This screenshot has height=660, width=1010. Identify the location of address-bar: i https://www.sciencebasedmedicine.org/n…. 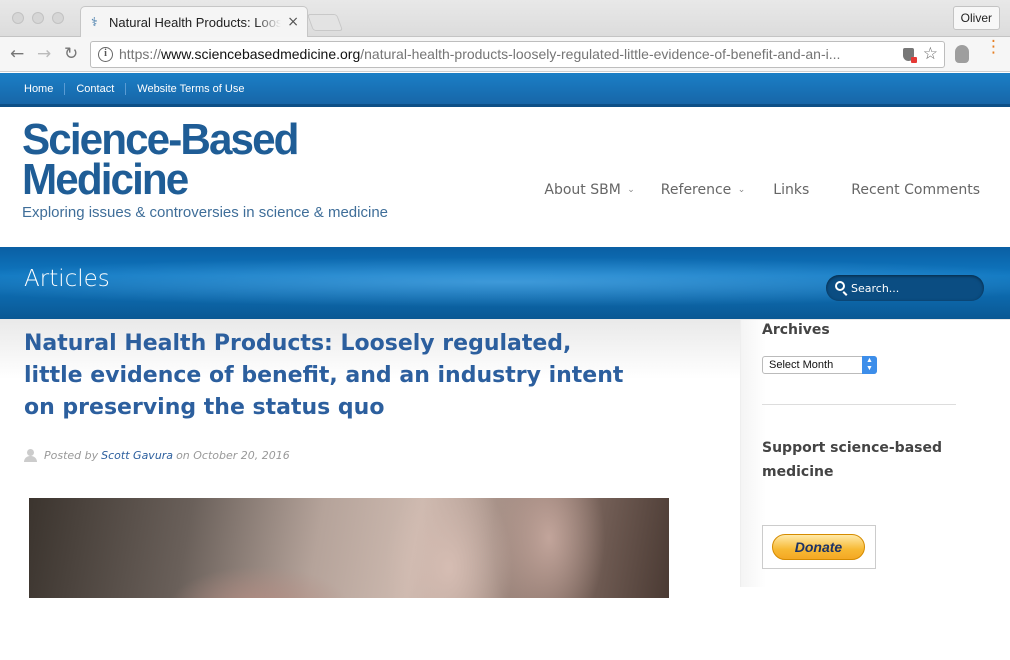
(517, 54).